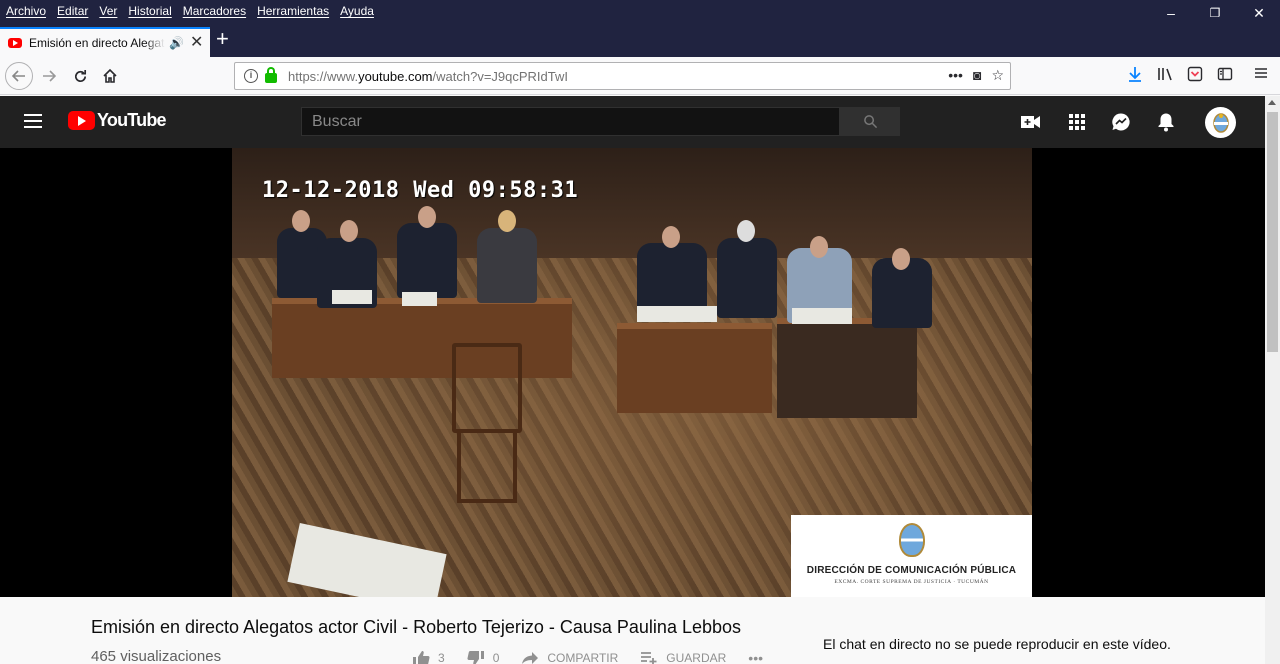  I want to click on video-timestamp: 12-12-2018 Wed 09:58:31, so click(420, 190).